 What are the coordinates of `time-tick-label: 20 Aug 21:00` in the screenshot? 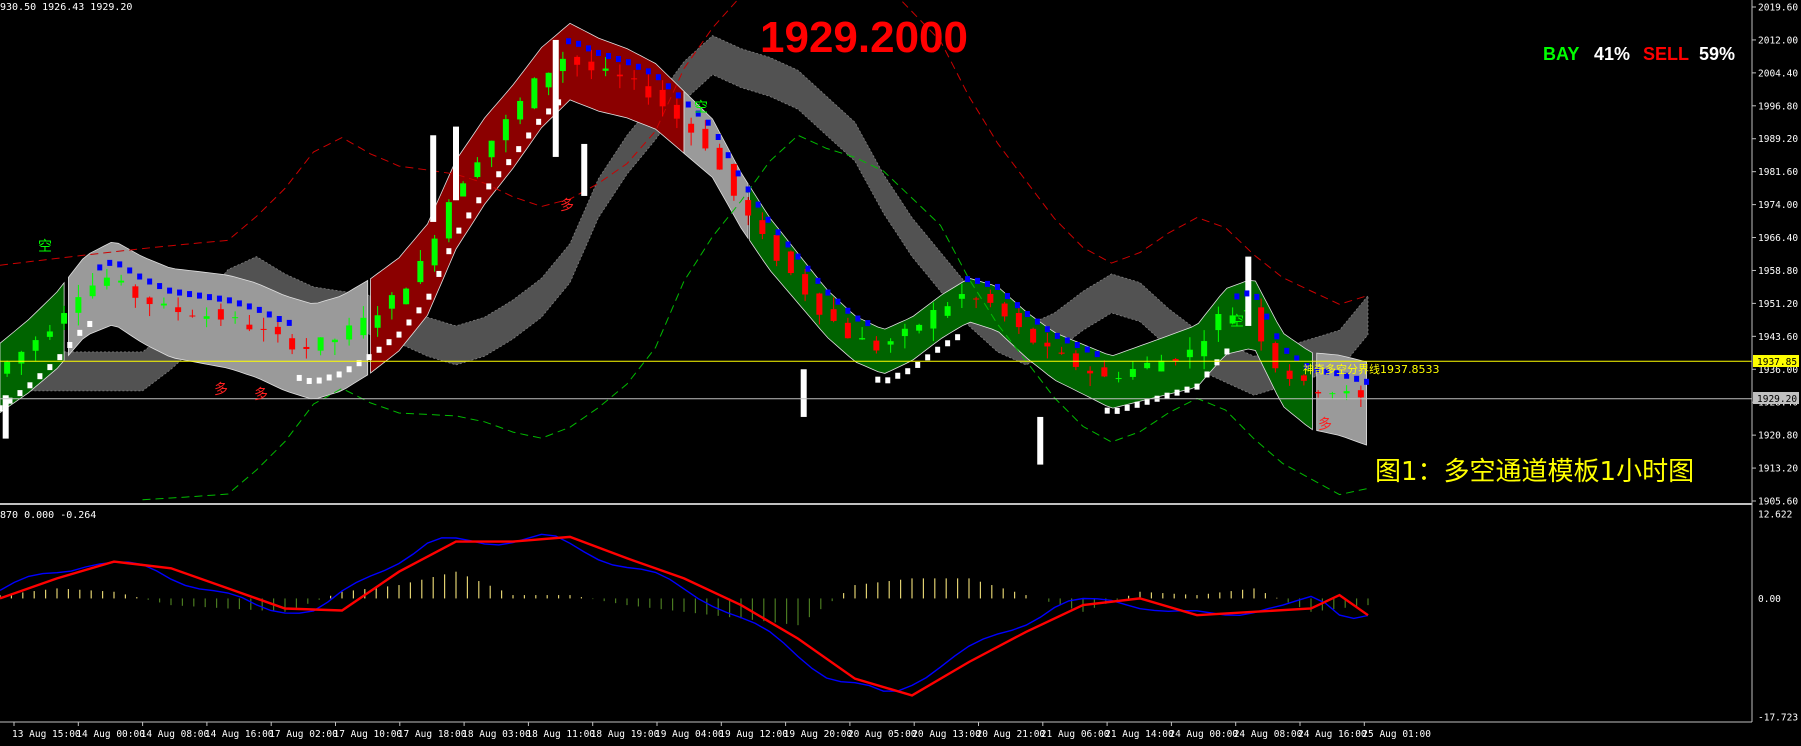 It's located at (1011, 734).